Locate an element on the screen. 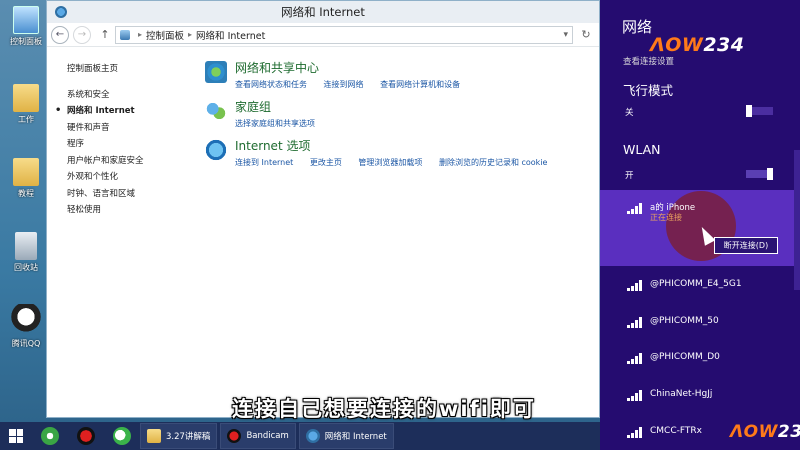  category-homegroup: 家庭组 选择家庭组和共享选项 is located at coordinates (402, 113).